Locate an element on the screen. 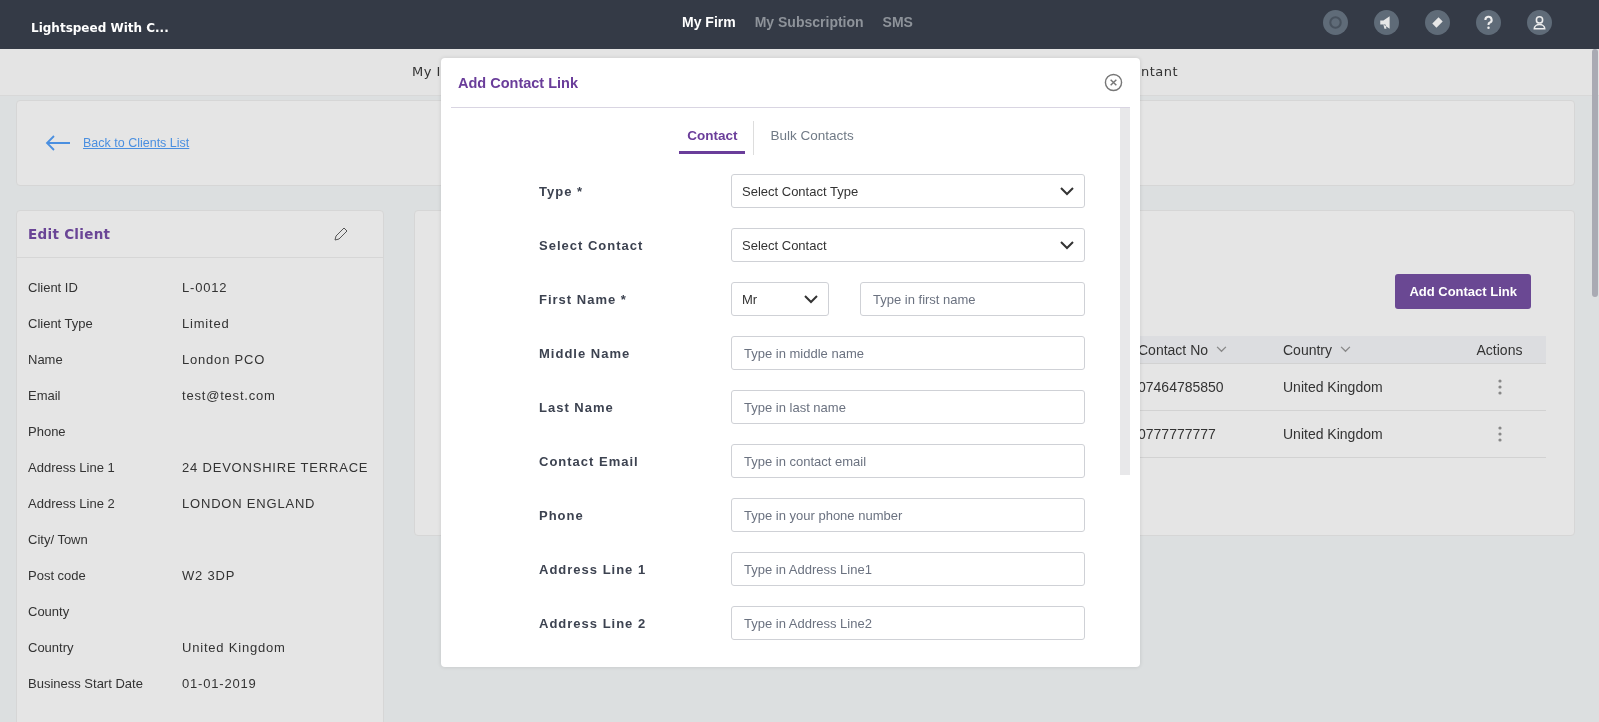 This screenshot has height=722, width=1599. table-cell-text: 07464785850 is located at coordinates (1181, 387).